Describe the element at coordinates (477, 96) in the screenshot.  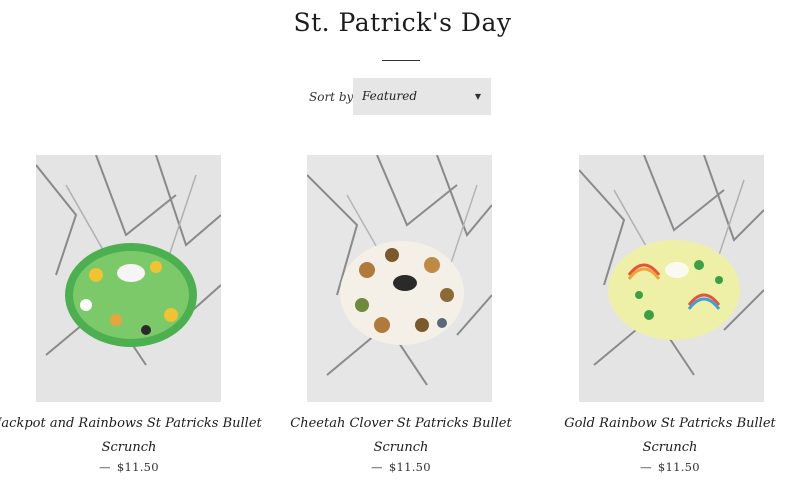
I see `chevron-down-icon: ▼` at that location.